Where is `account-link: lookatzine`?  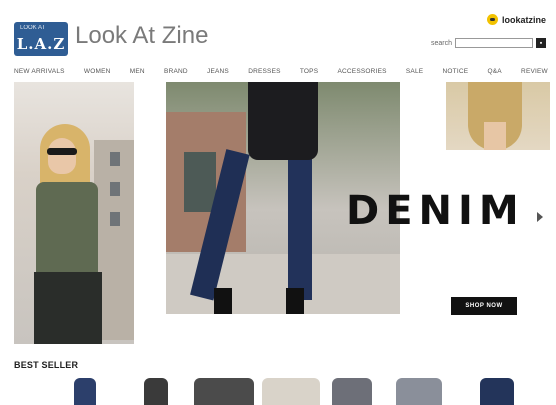
account-link: lookatzine is located at coordinates (516, 19).